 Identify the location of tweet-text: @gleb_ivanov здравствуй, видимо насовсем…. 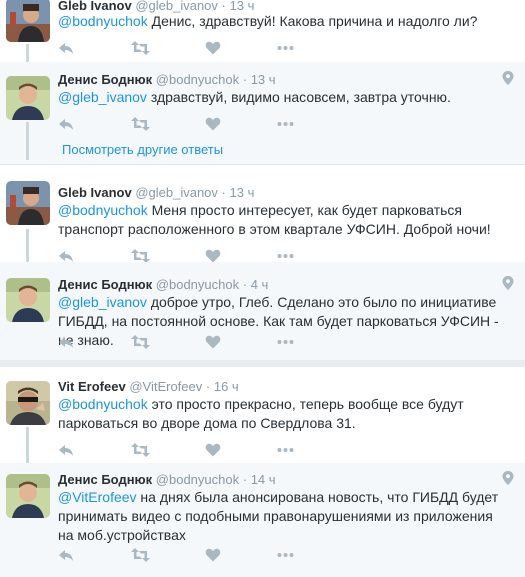
(283, 97).